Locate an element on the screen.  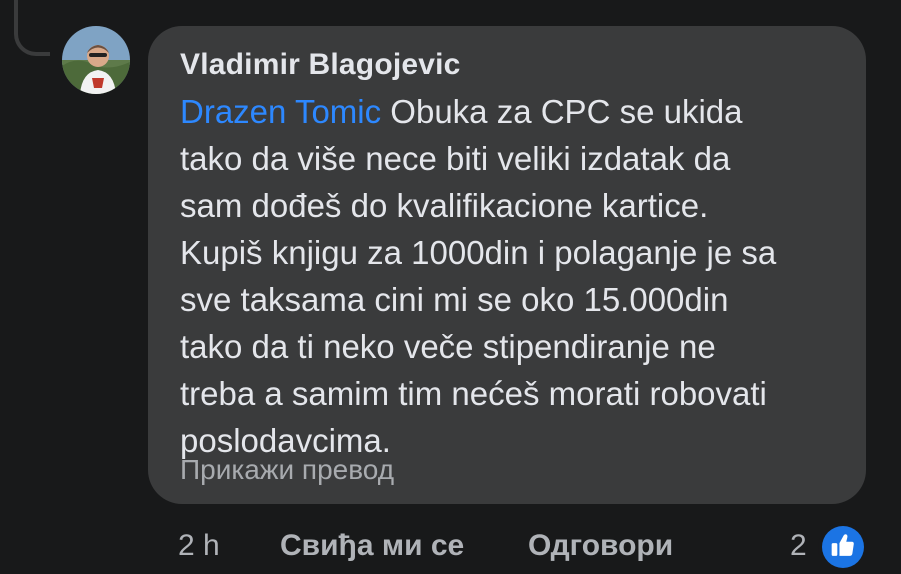
avatar-image is located at coordinates (96, 60).